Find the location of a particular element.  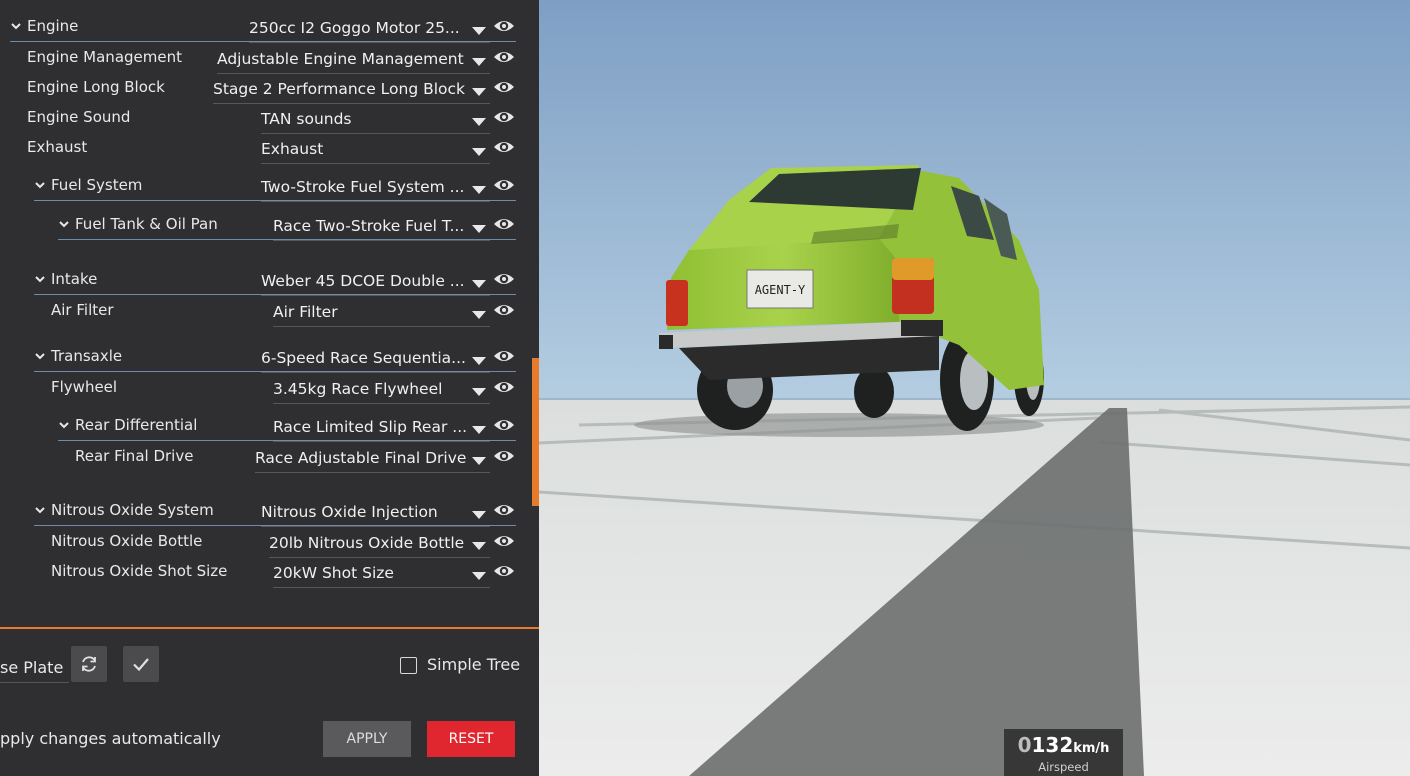

checkbox-box is located at coordinates (408, 665).